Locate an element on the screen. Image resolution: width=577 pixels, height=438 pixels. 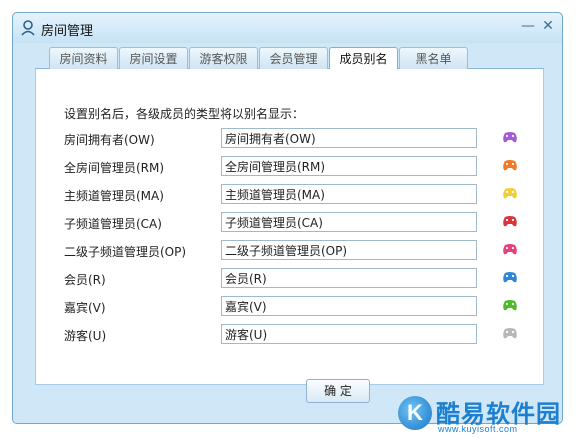
tab-room-info: 房间资料 is located at coordinates (83, 58).